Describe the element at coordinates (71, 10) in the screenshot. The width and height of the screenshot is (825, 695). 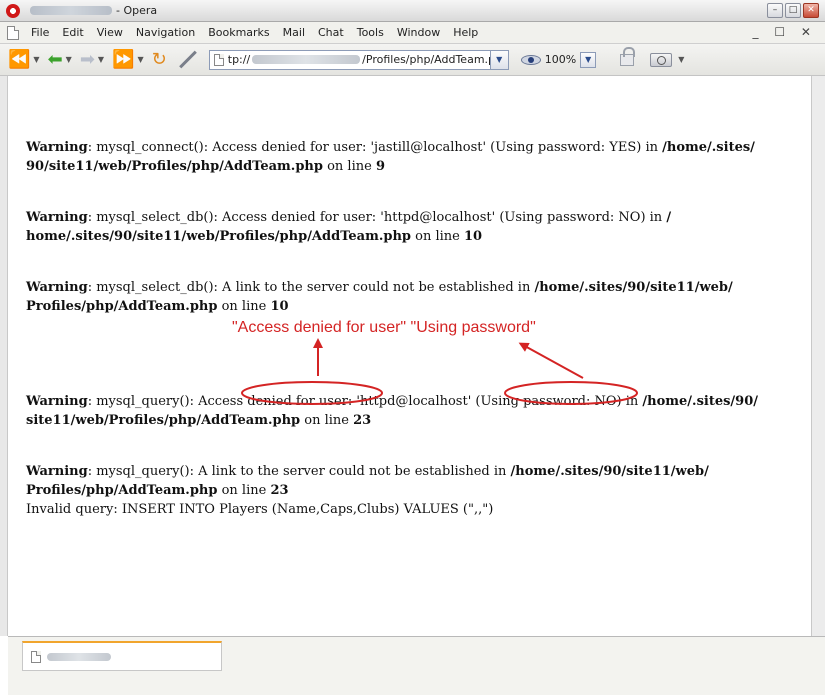
I see `blurred-page-title` at that location.